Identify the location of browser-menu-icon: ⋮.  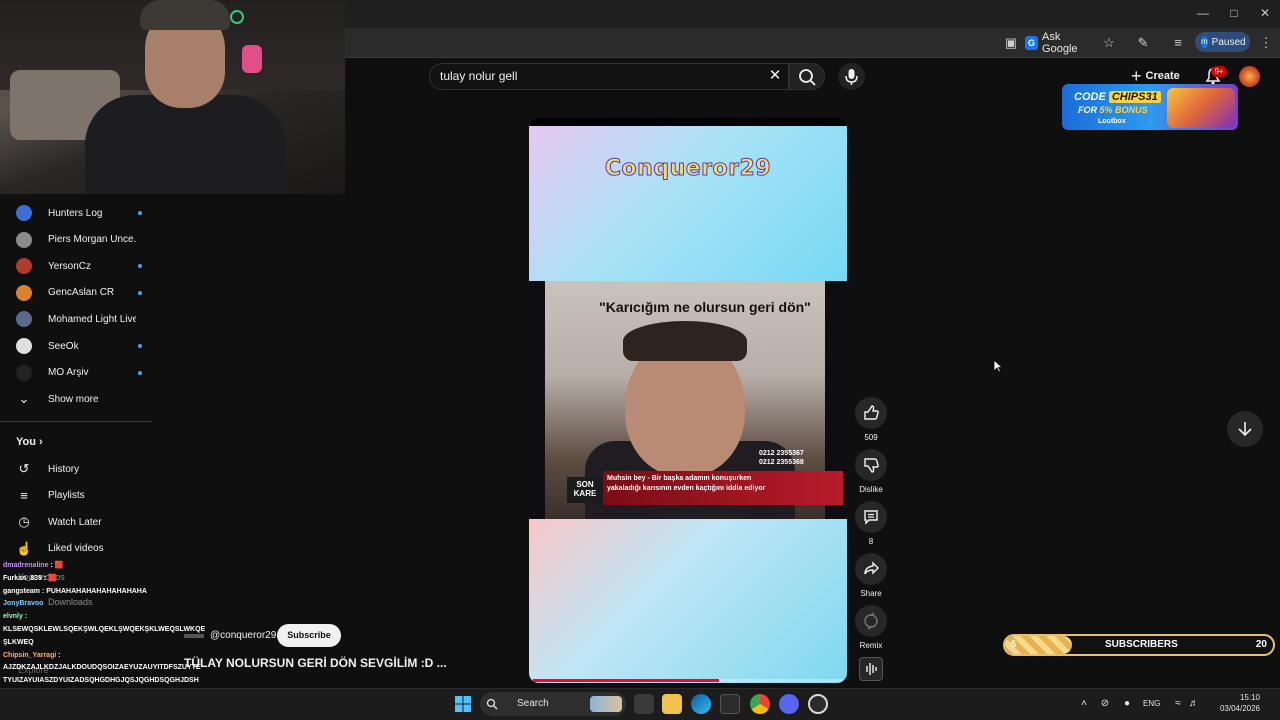
(1266, 43).